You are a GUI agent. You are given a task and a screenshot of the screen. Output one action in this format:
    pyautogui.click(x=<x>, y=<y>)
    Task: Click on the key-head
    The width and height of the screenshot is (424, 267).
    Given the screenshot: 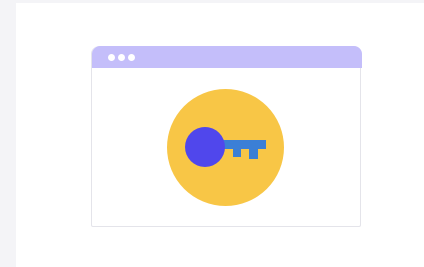 What is the action you would take?
    pyautogui.click(x=205, y=147)
    